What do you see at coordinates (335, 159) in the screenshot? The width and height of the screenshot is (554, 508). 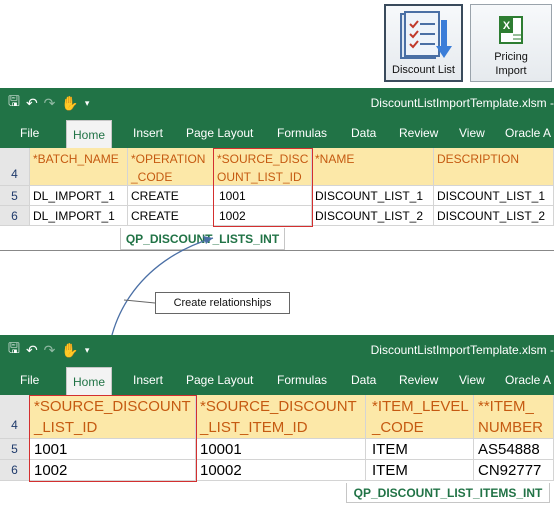 I see `header-line2: *NAME` at bounding box center [335, 159].